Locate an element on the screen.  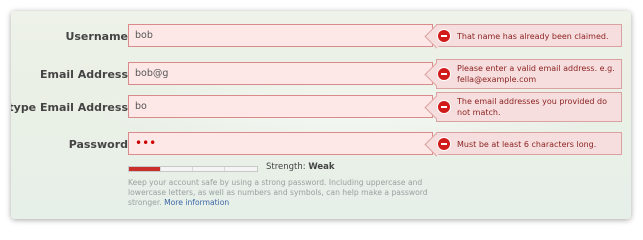
password-error: Must be at least 6 characters long. is located at coordinates (529, 143).